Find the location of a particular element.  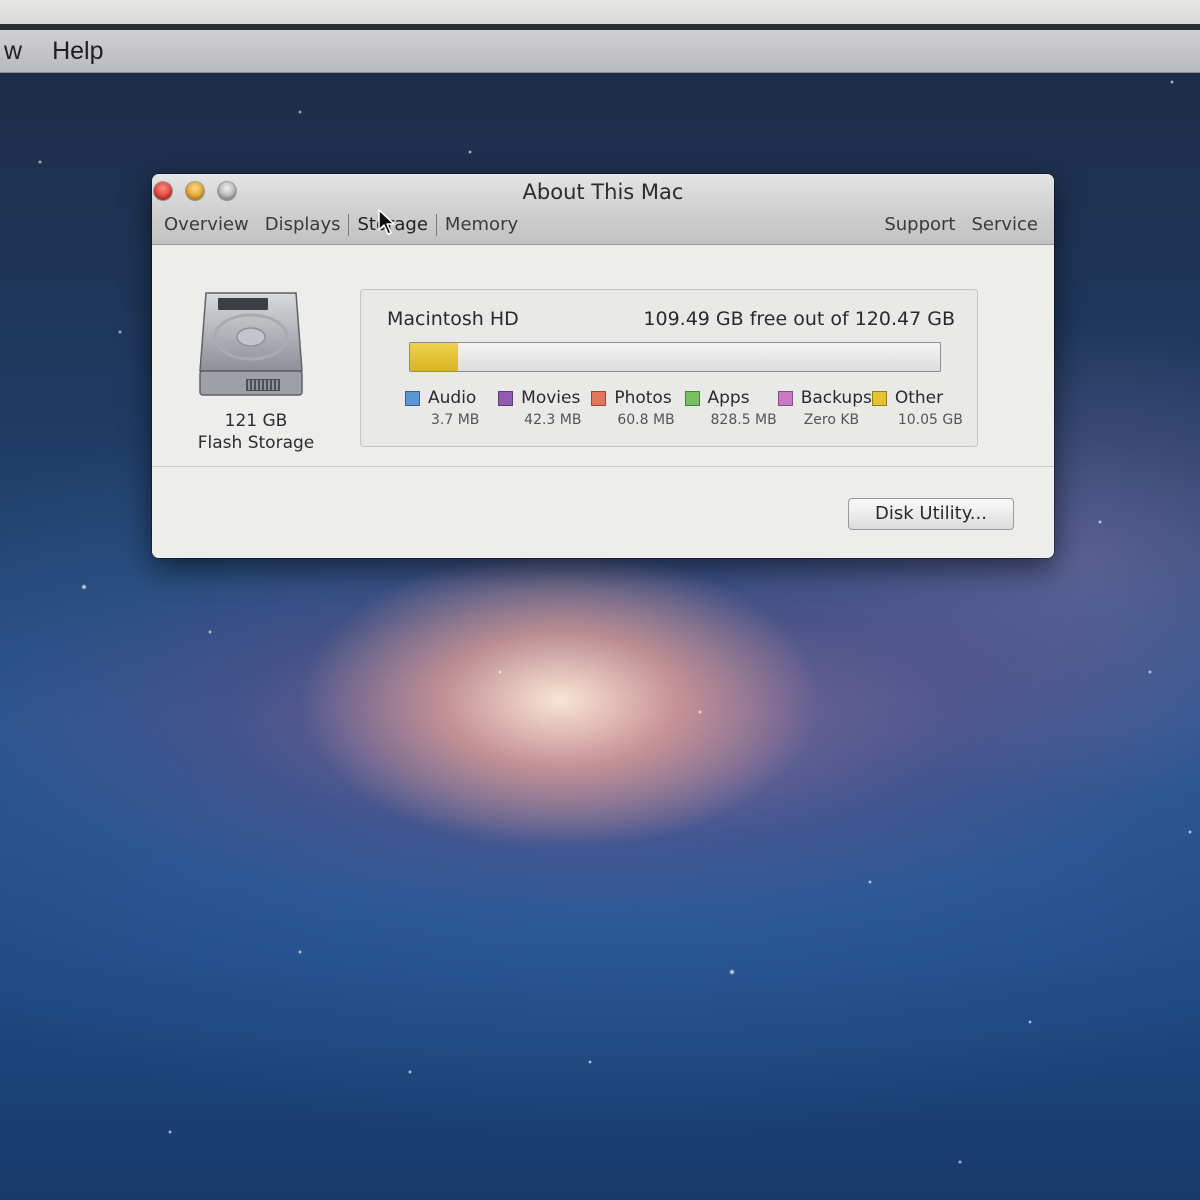

legend-item-movies: Movies 42.3 MB is located at coordinates (544, 408).